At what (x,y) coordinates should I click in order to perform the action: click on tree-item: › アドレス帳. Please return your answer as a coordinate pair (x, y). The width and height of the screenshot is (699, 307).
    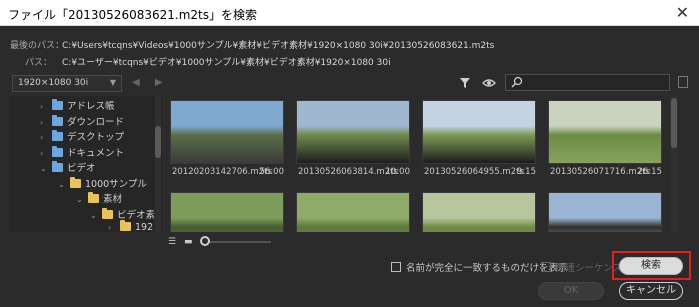
    Looking at the image, I should click on (77, 106).